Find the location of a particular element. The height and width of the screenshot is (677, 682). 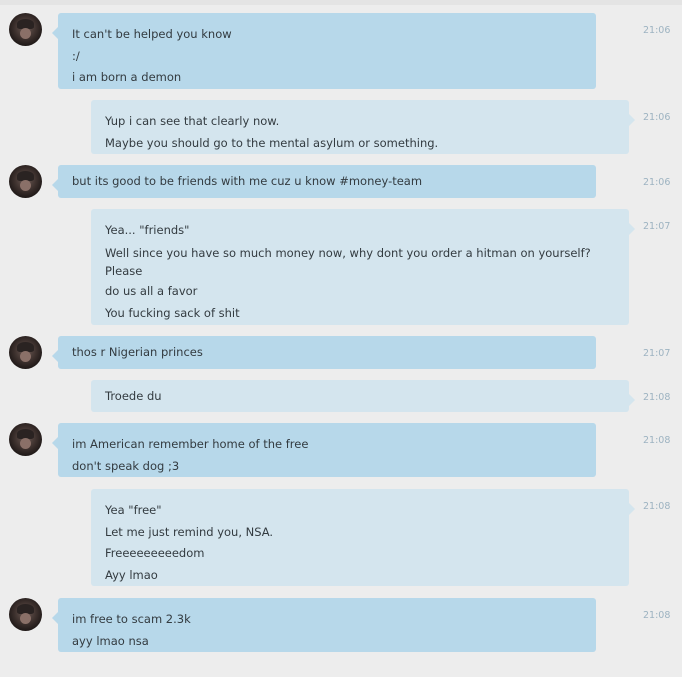

message-line: thos r Nigerian princes is located at coordinates (137, 352).